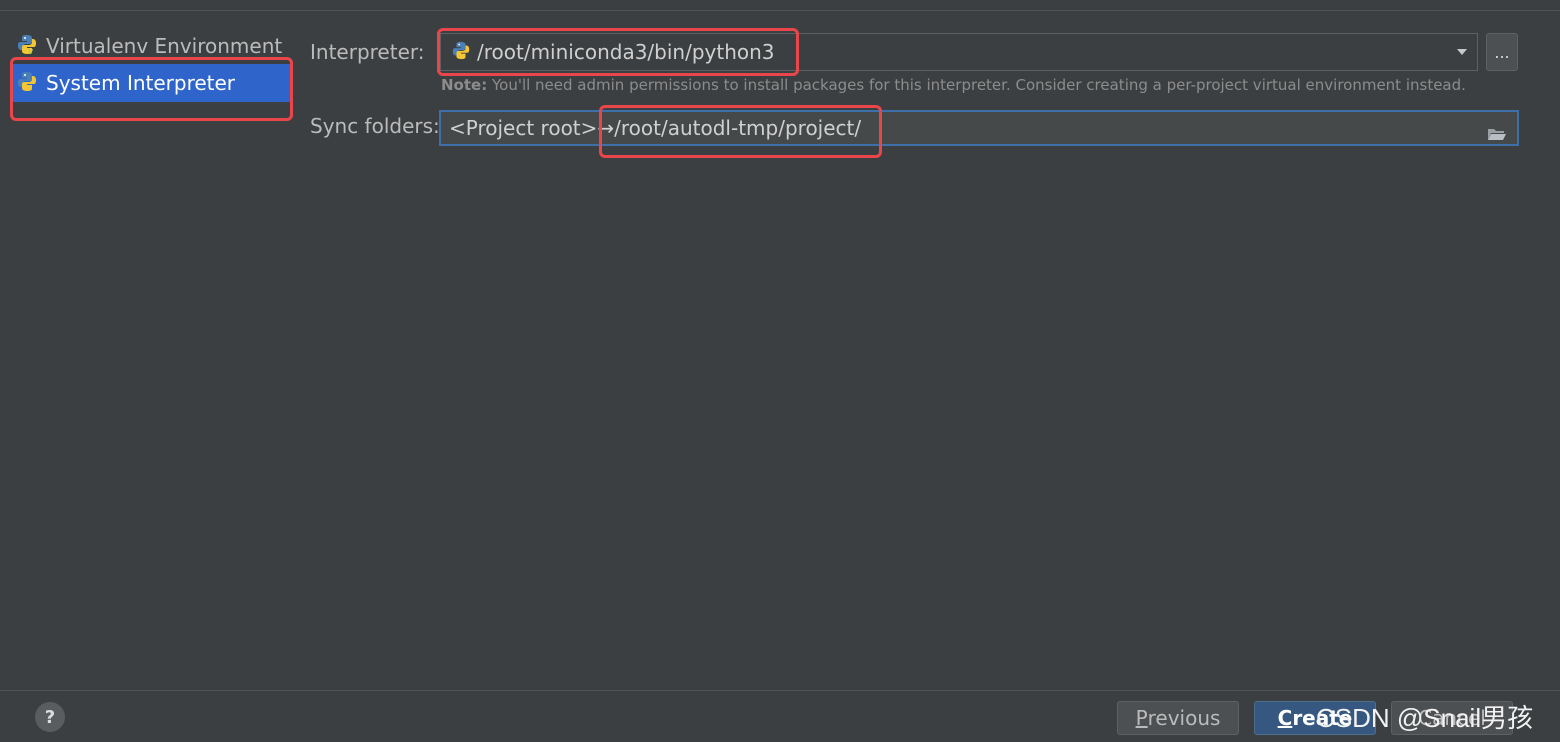 The width and height of the screenshot is (1560, 742). I want to click on sidebar-item-virtualenv: v Virtualenv Environment, so click(151, 46).